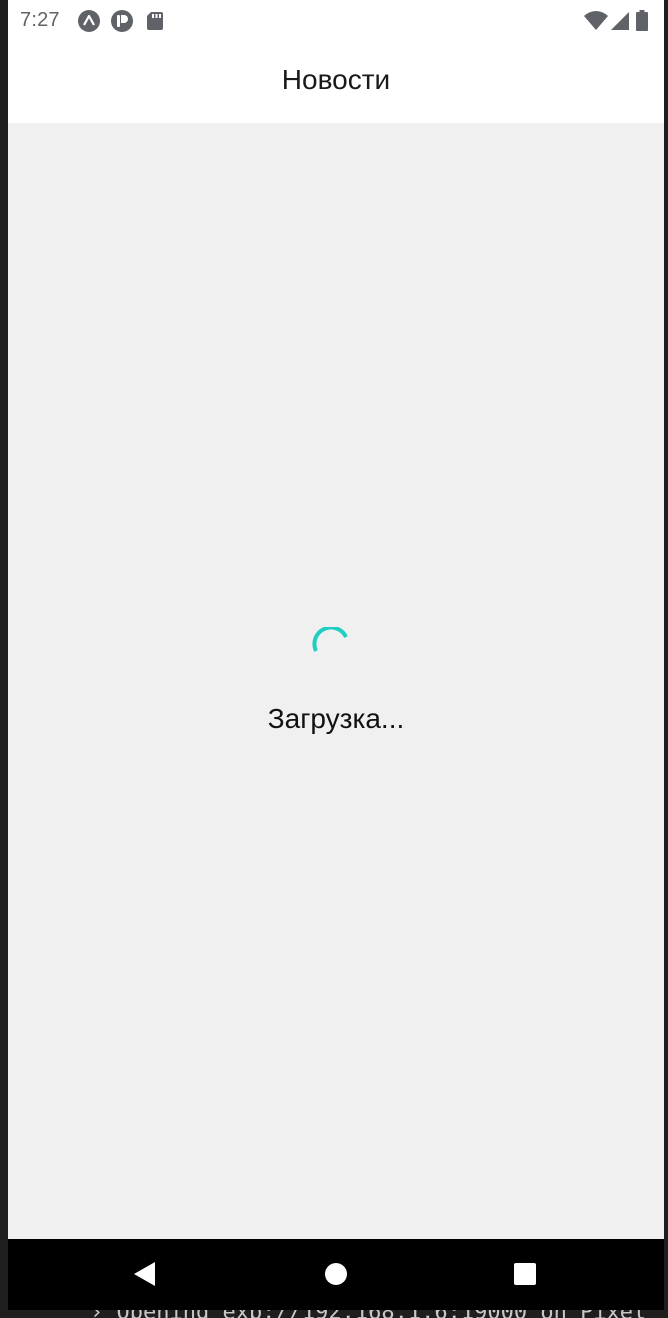 The width and height of the screenshot is (668, 1318). I want to click on page-title: Новости, so click(336, 79).